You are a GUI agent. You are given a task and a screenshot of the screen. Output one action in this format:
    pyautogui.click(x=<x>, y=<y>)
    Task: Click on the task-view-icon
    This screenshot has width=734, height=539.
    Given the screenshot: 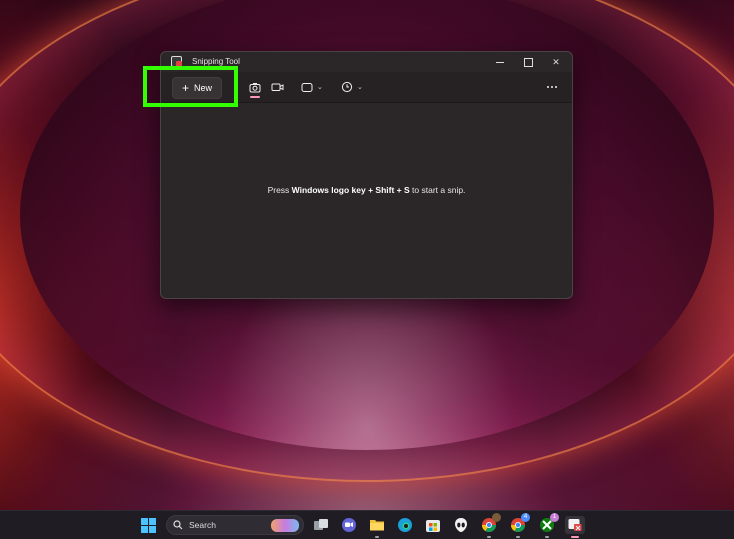 What is the action you would take?
    pyautogui.click(x=321, y=524)
    